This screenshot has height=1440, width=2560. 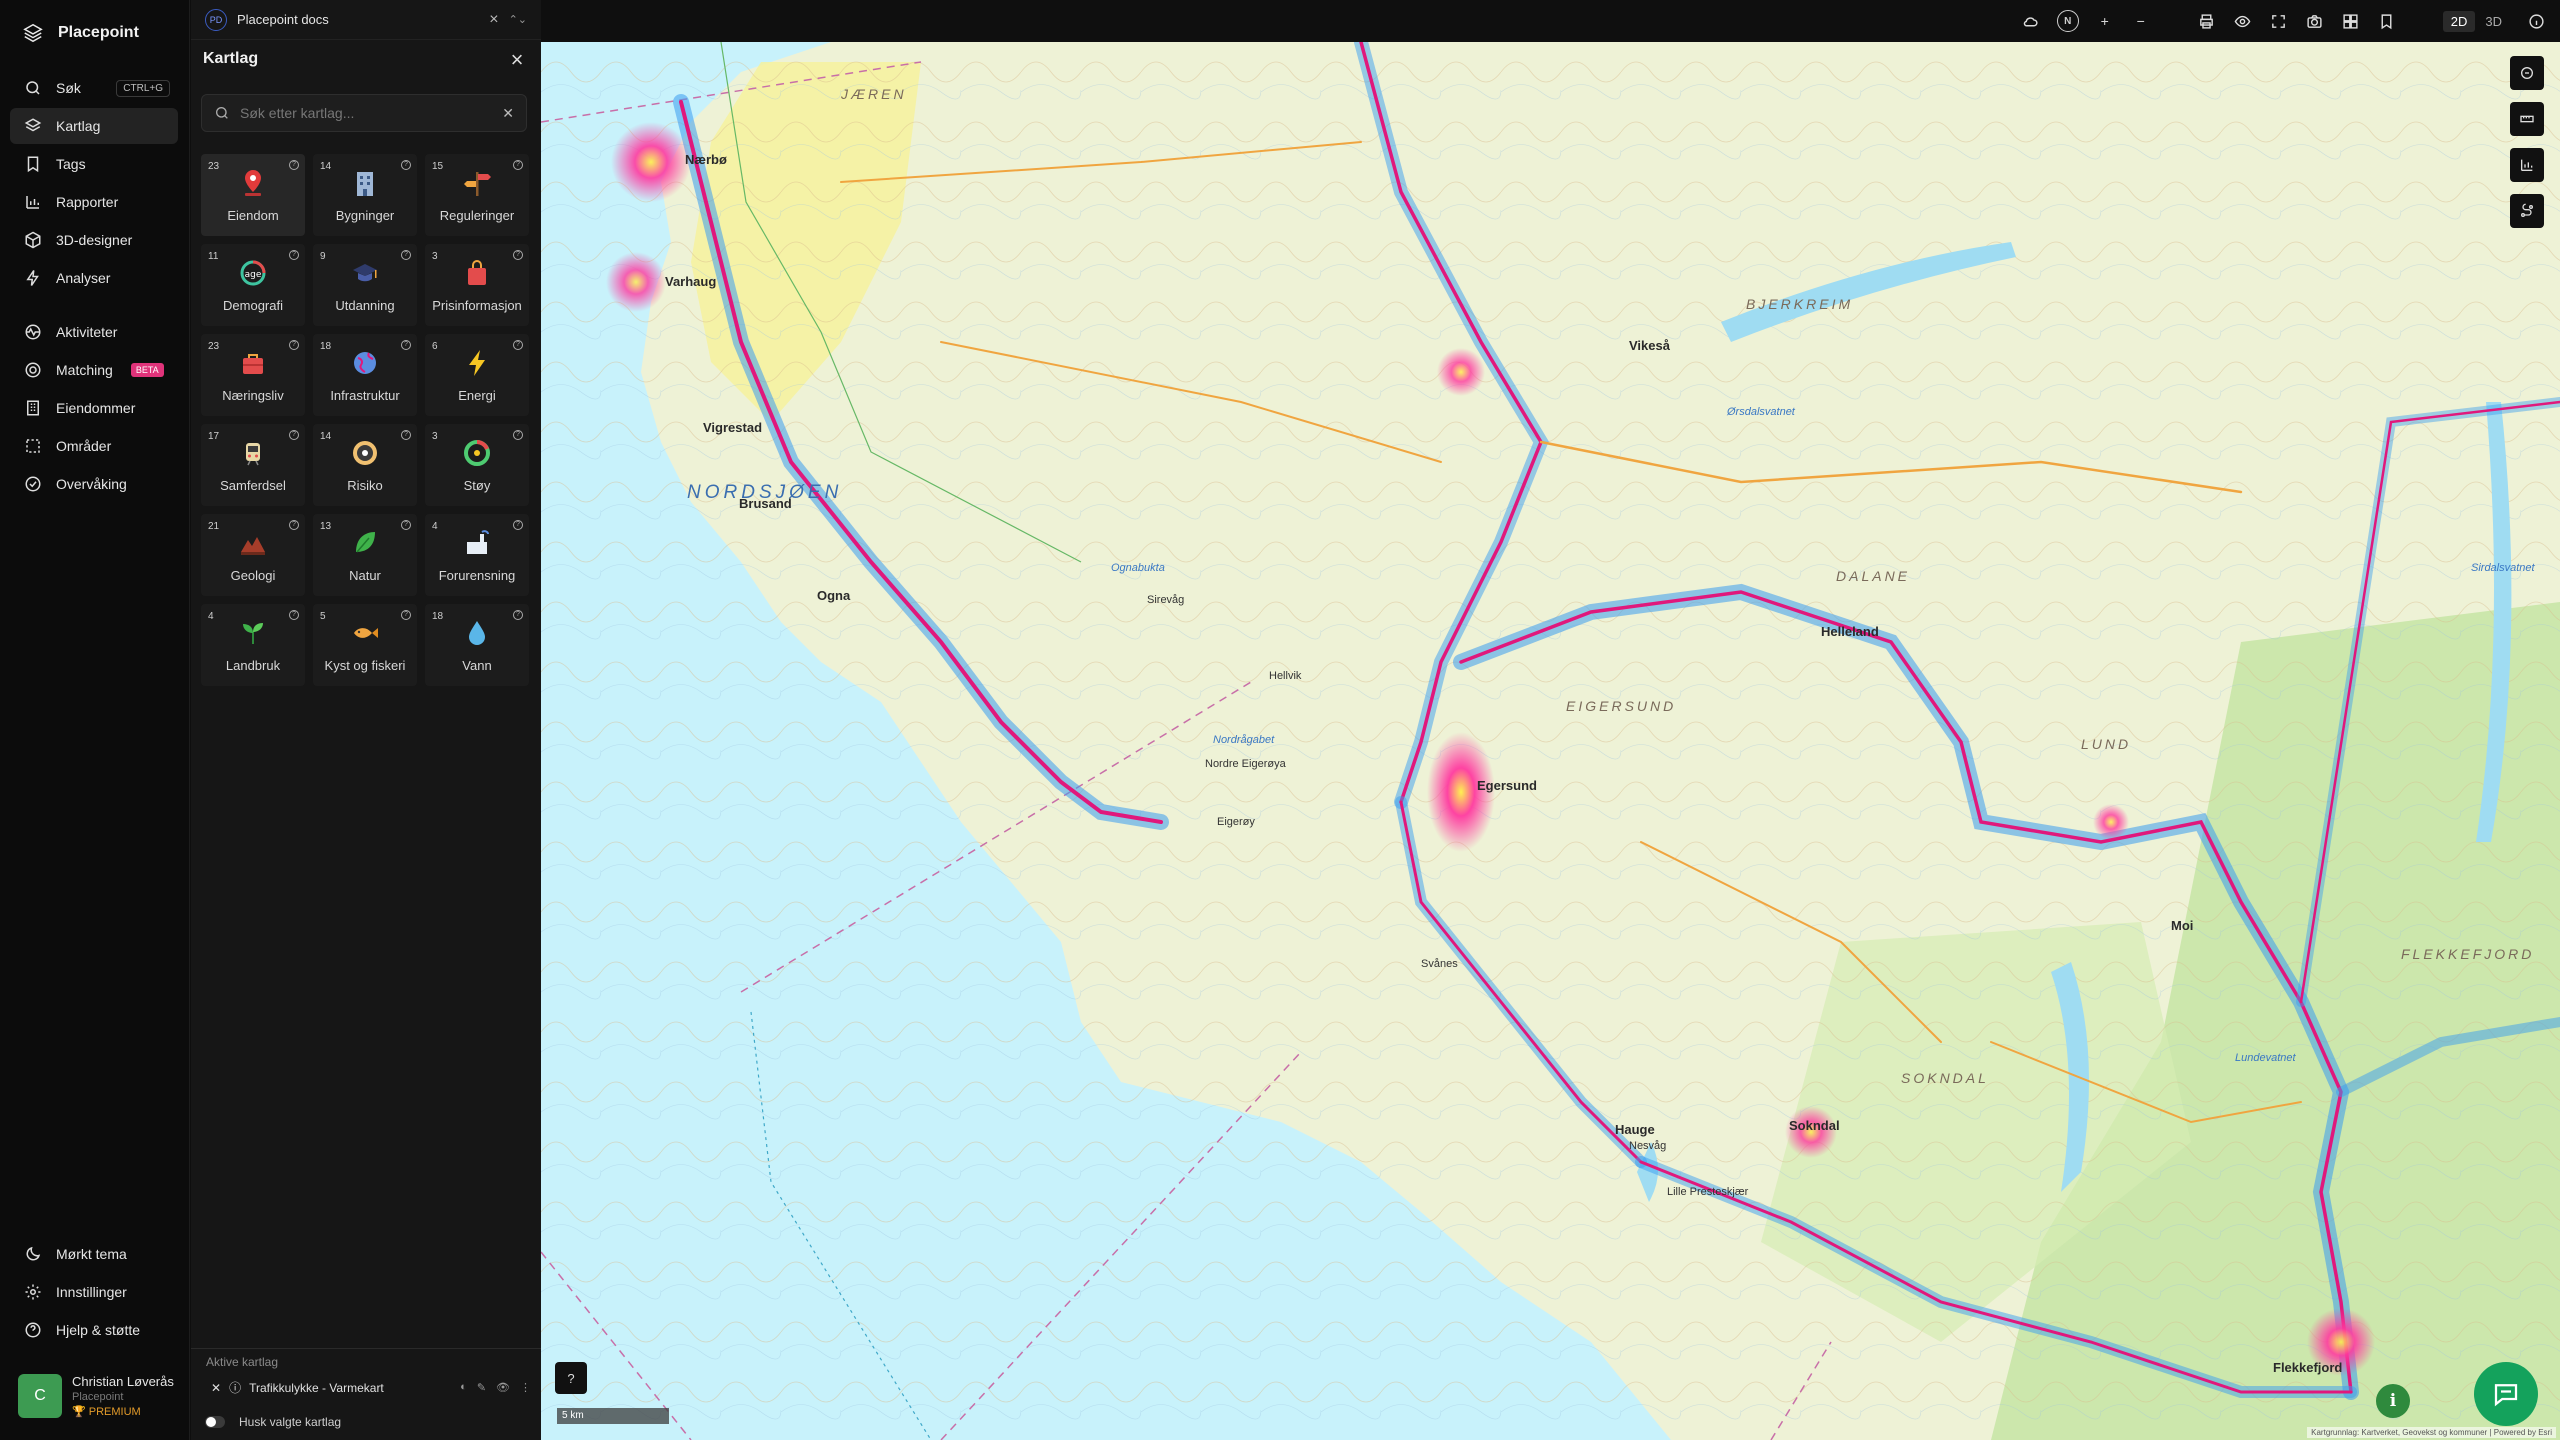 What do you see at coordinates (94, 88) in the screenshot?
I see `nav-search: Søk CTRL+G` at bounding box center [94, 88].